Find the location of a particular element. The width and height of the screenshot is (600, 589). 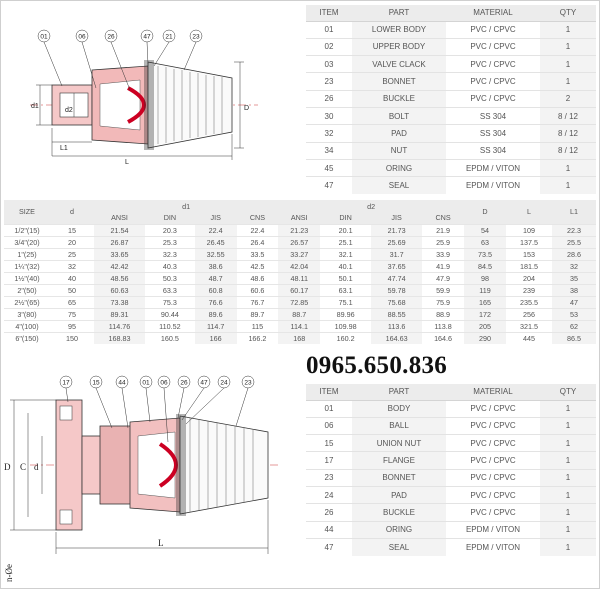

cell-value: 72.85 is located at coordinates (299, 301).